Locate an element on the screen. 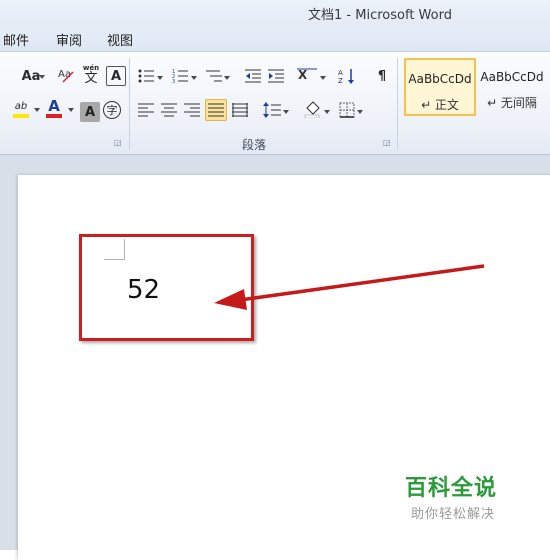 The image size is (550, 560). font-color-button: A is located at coordinates (54, 108).